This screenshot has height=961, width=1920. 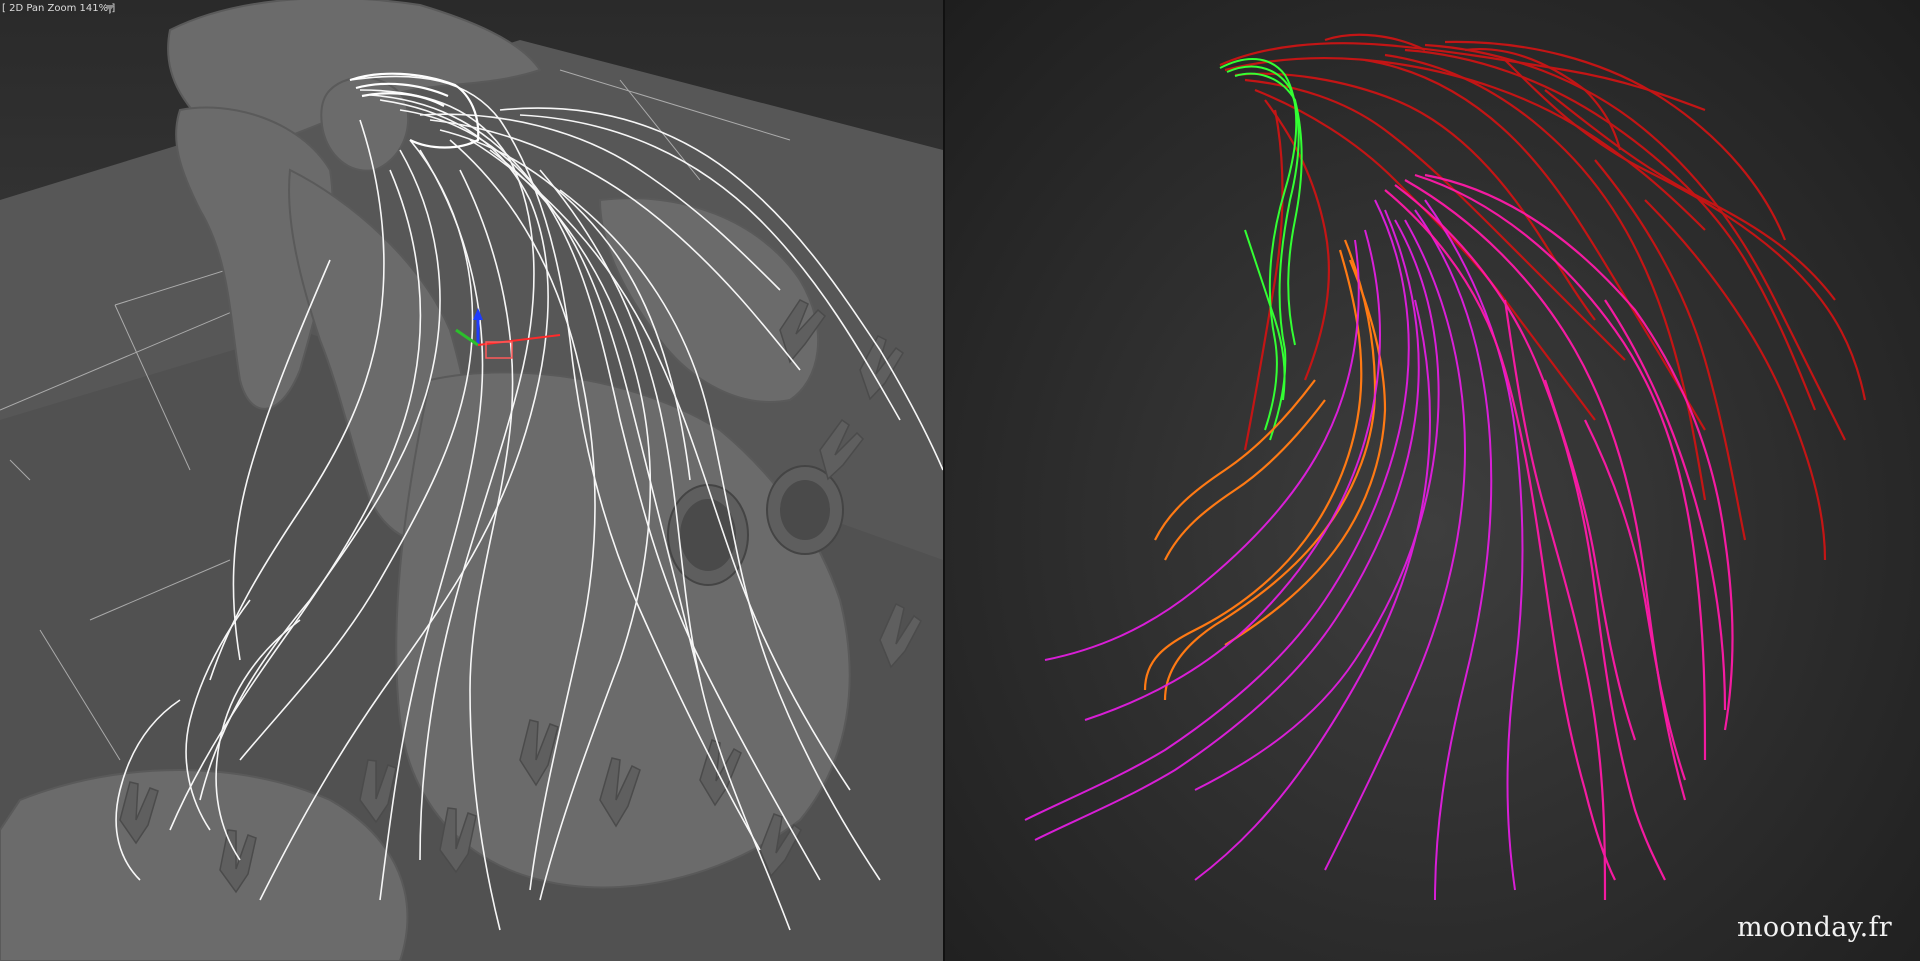 I want to click on guide-strands-green, so click(x=1261, y=249).